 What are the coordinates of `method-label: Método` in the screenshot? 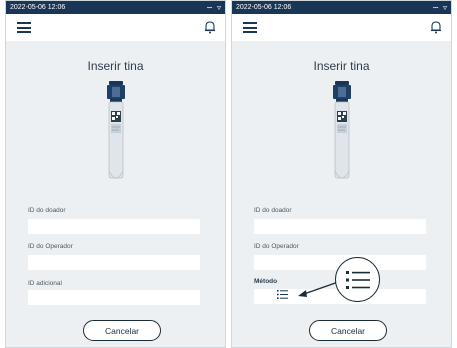 It's located at (266, 281).